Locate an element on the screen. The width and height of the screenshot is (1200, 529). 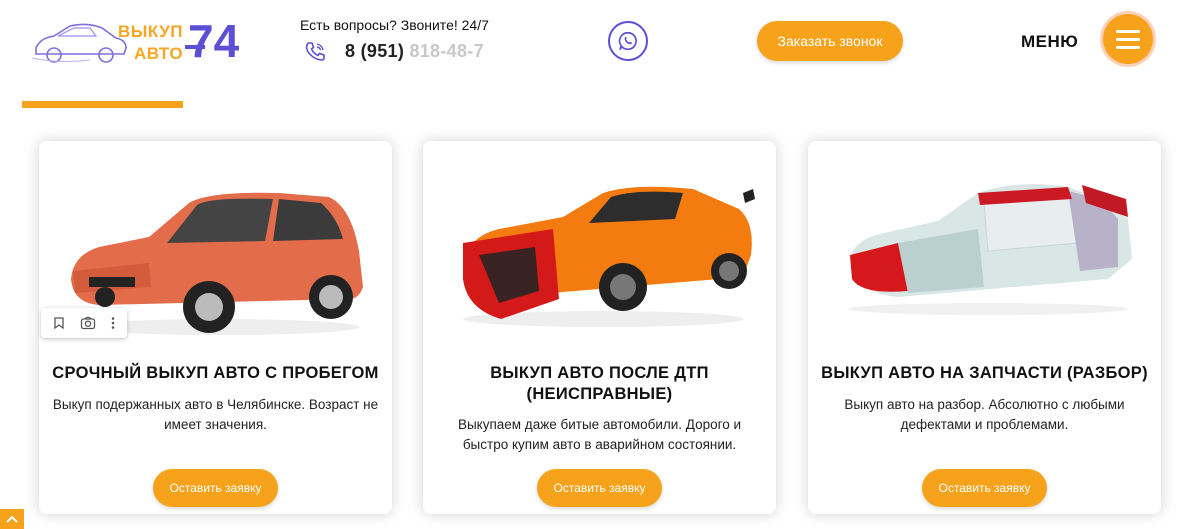
logo-car-icon is located at coordinates (79, 43).